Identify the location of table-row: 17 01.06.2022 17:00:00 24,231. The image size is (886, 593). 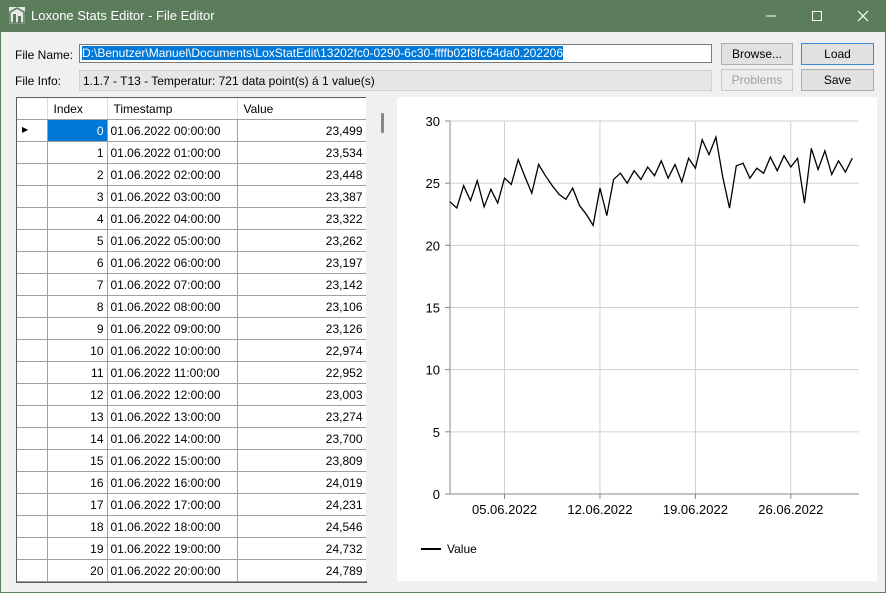
(191, 504).